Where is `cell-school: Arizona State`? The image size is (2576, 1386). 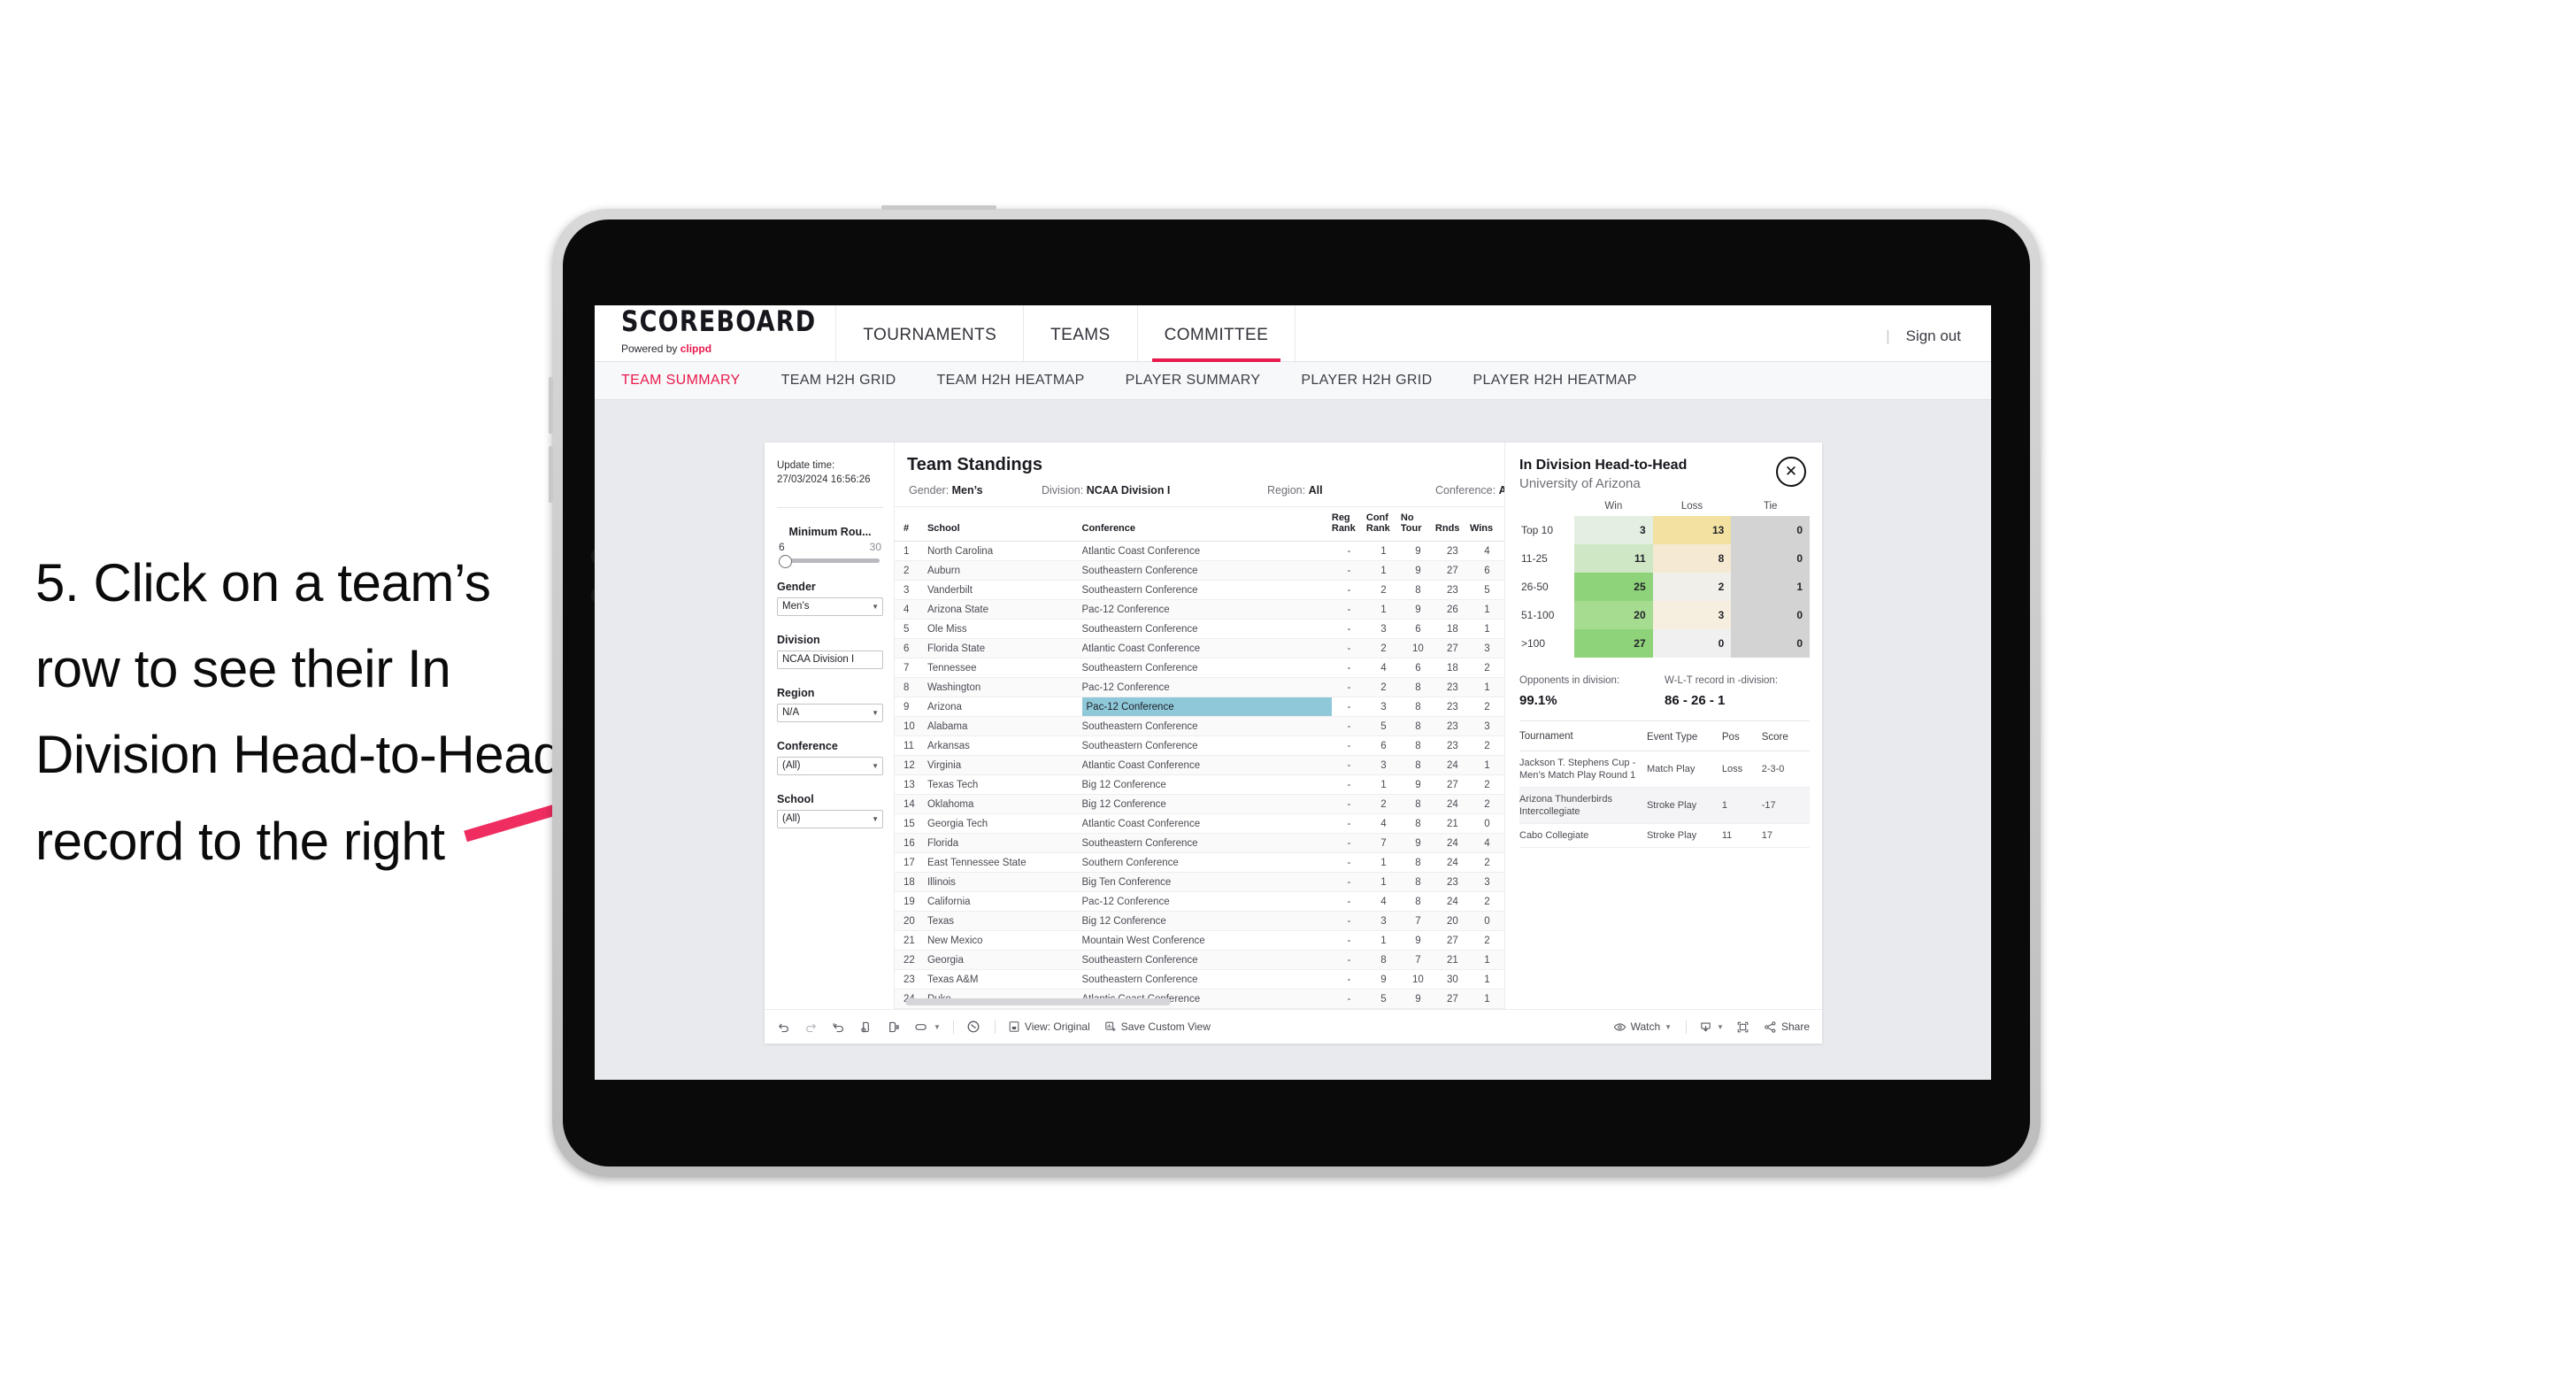 cell-school: Arizona State is located at coordinates (1004, 609).